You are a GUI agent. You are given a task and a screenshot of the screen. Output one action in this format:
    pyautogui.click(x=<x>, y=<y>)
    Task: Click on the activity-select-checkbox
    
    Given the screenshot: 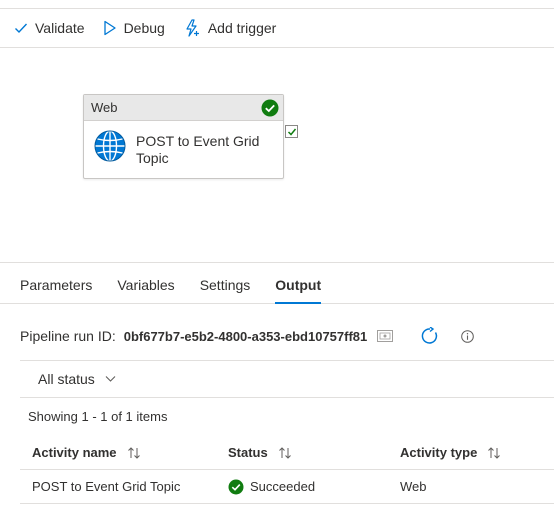 What is the action you would take?
    pyautogui.click(x=291, y=131)
    